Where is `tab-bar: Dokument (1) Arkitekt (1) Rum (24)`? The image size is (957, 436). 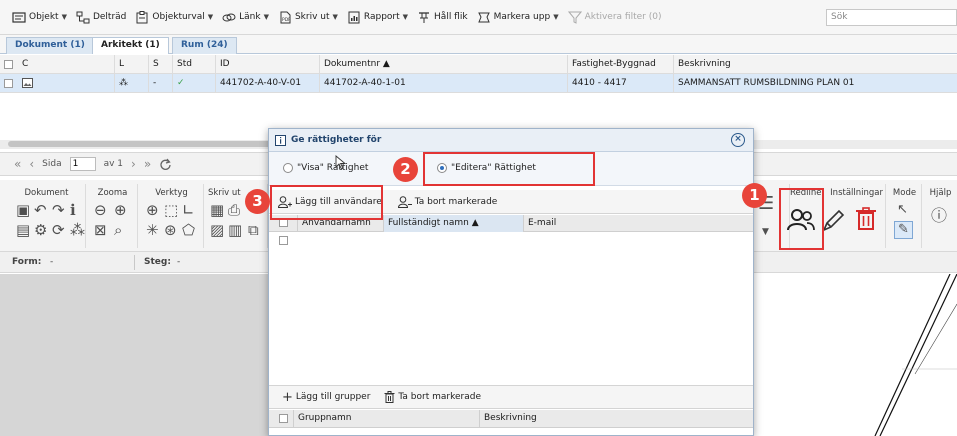 tab-bar: Dokument (1) Arkitekt (1) Rum (24) is located at coordinates (478, 44).